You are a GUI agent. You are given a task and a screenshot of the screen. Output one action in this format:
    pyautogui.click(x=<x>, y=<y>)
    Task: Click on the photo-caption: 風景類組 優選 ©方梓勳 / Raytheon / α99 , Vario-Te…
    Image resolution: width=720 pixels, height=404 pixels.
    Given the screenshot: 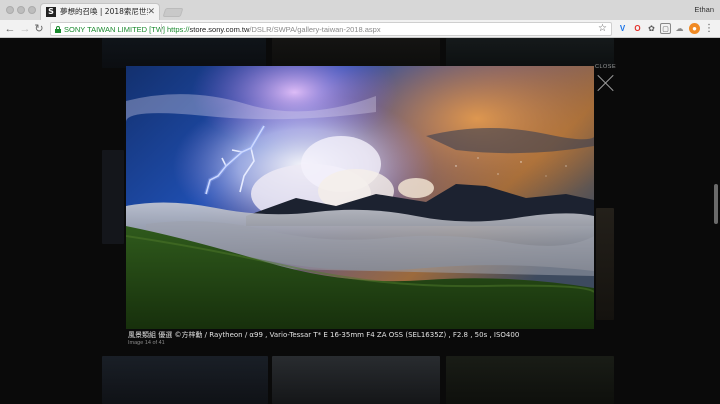 What is the action you would take?
    pyautogui.click(x=324, y=335)
    